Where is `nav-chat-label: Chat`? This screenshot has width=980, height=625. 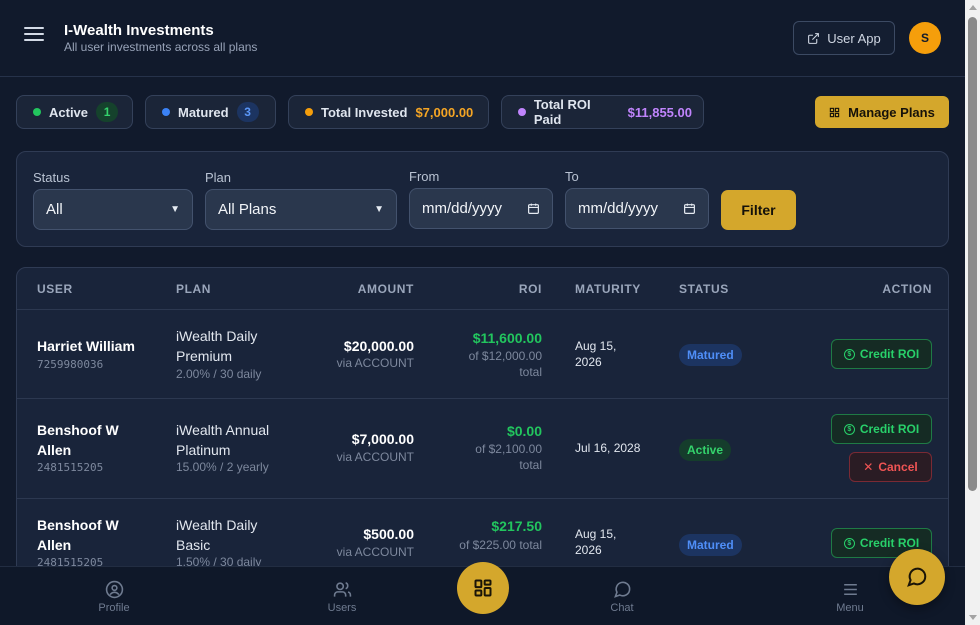
nav-chat-label: Chat is located at coordinates (622, 607).